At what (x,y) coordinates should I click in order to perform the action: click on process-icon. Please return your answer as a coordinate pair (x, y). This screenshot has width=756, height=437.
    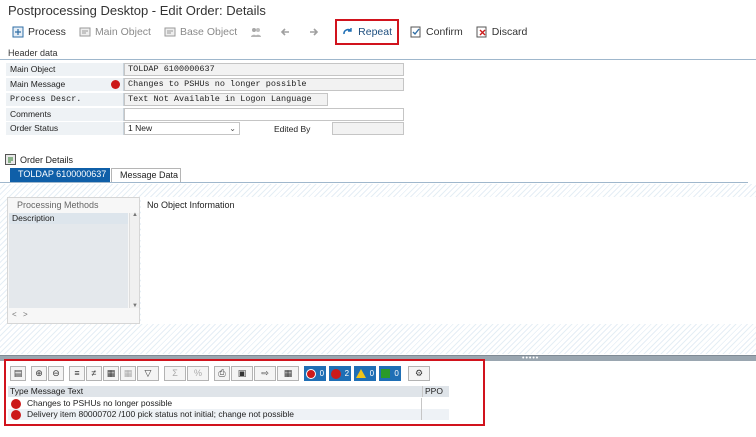
    Looking at the image, I should click on (18, 32).